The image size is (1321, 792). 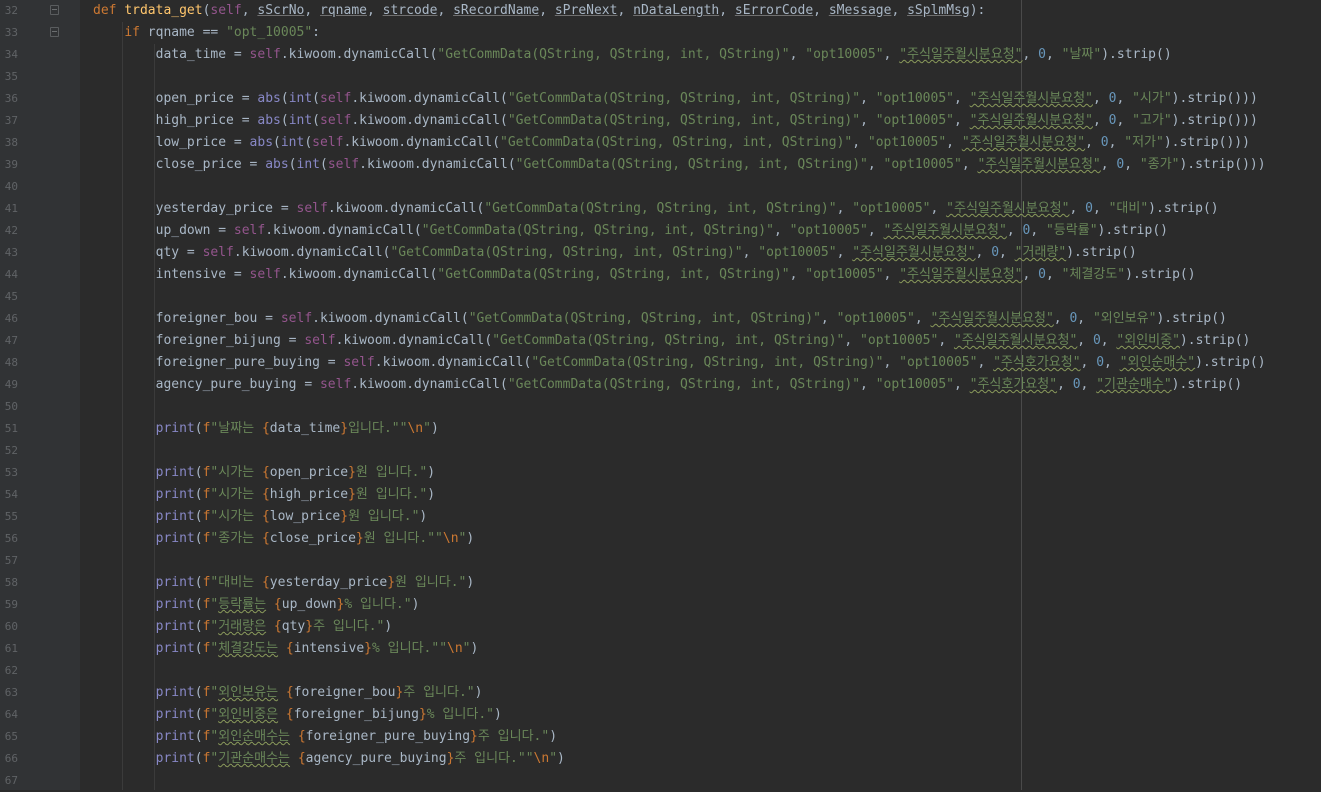 I want to click on line-number: 58, so click(x=11, y=582).